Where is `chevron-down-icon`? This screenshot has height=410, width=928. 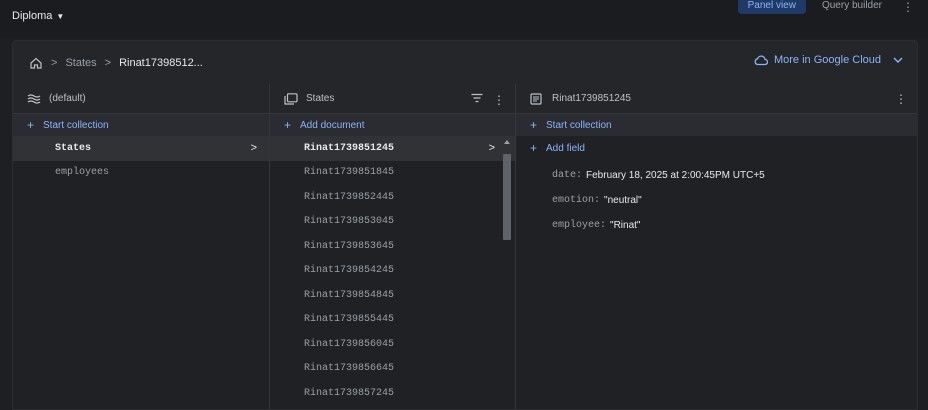
chevron-down-icon is located at coordinates (898, 60).